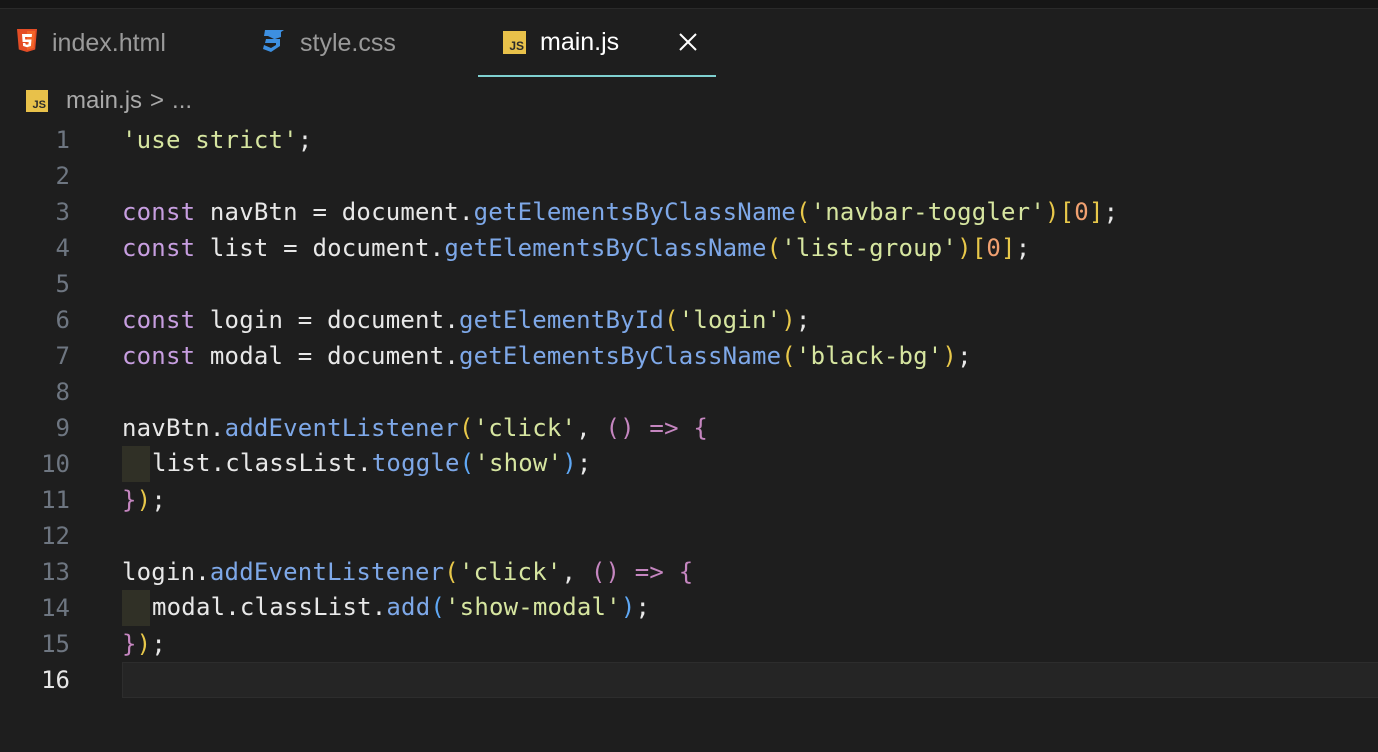 Image resolution: width=1378 pixels, height=752 pixels. What do you see at coordinates (689, 644) in the screenshot?
I see `code-line-15: 15 });` at bounding box center [689, 644].